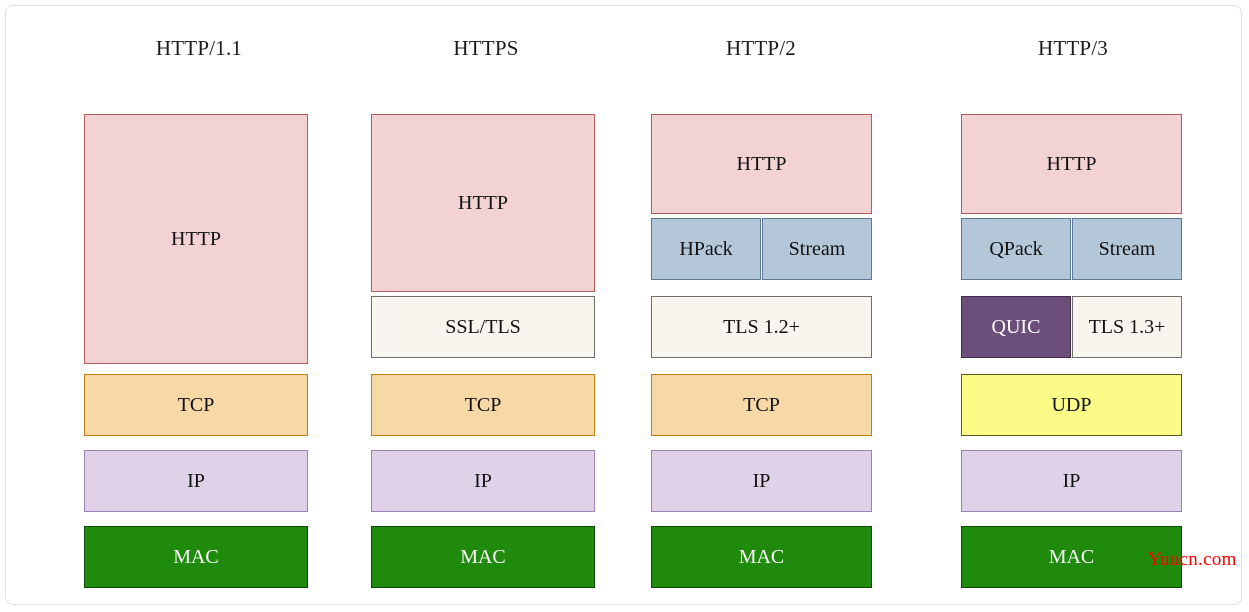  I want to click on block-http2-stream: Stream, so click(817, 249).